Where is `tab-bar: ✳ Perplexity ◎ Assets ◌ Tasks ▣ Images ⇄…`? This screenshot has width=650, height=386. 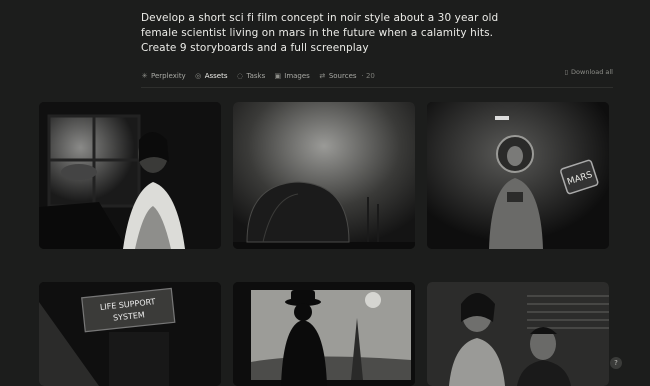
tab-bar: ✳ Perplexity ◎ Assets ◌ Tasks ▣ Images ⇄… is located at coordinates (262, 77).